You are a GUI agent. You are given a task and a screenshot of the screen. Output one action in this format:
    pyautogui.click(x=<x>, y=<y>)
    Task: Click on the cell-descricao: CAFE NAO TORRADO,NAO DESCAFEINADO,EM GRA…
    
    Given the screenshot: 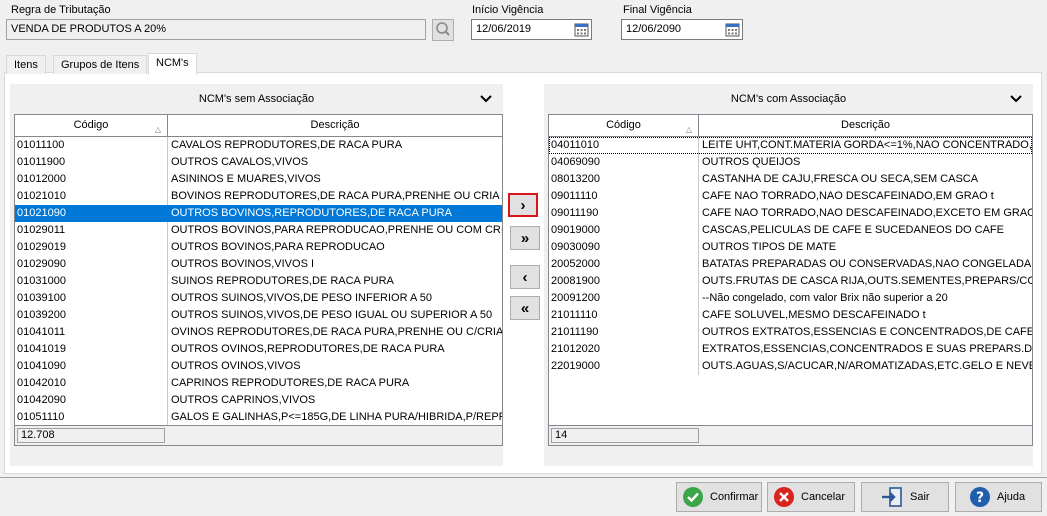 What is the action you would take?
    pyautogui.click(x=865, y=196)
    